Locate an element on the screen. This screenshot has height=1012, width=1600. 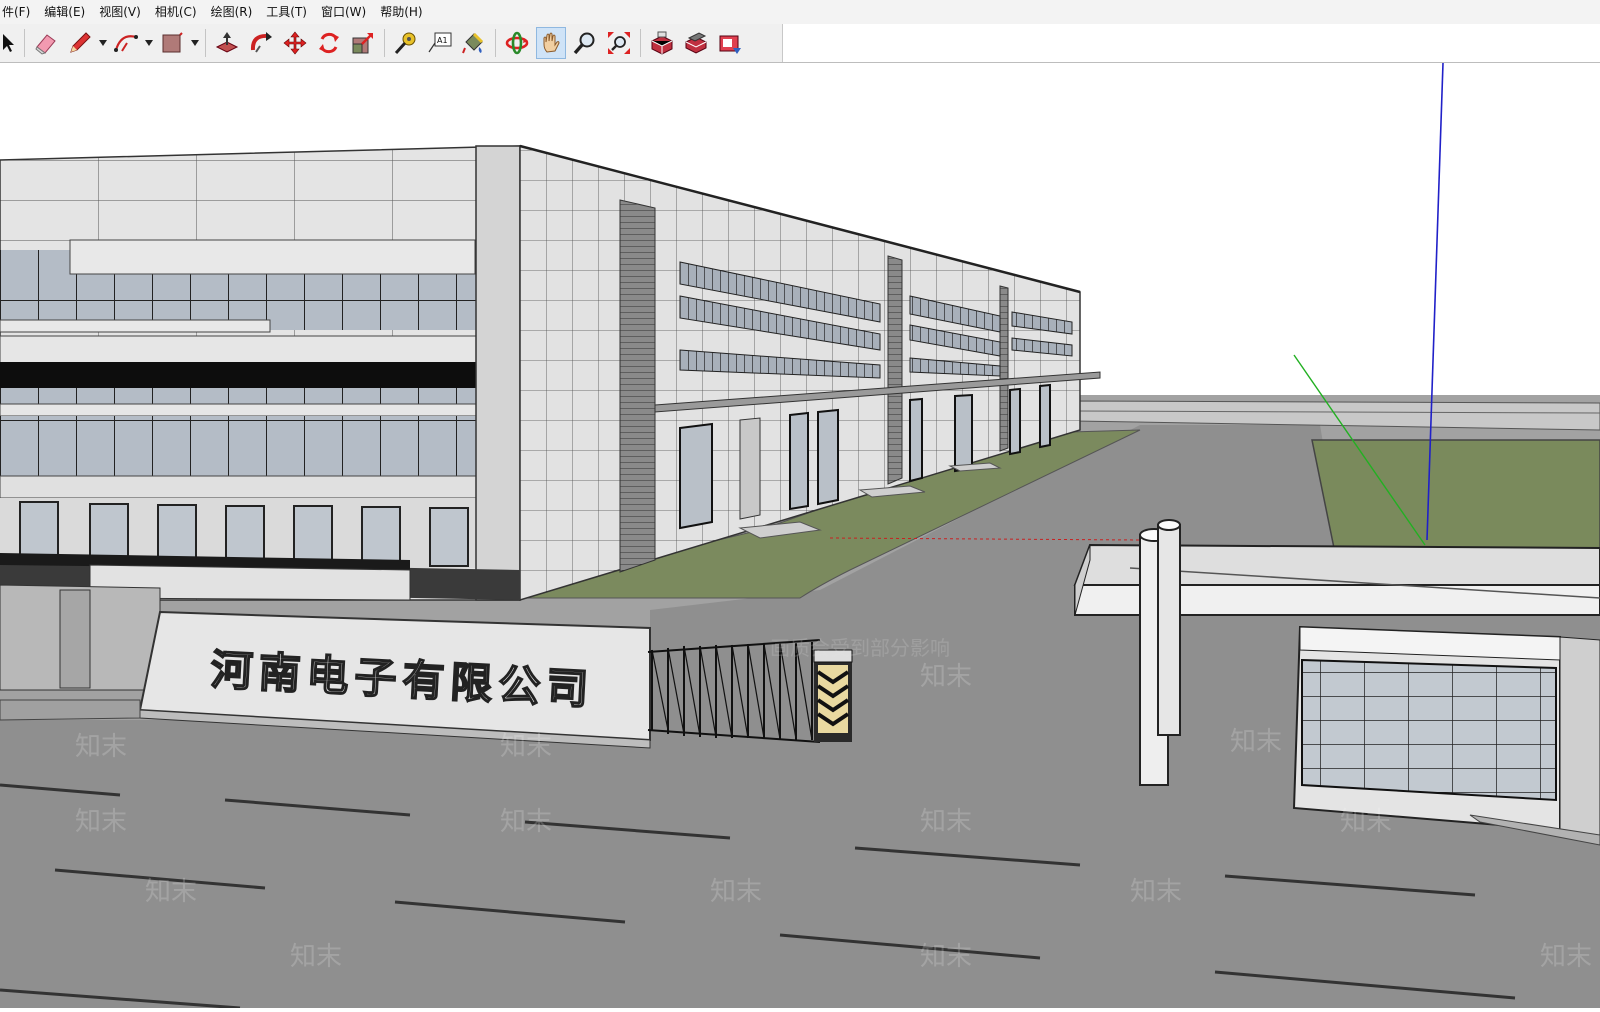
menu-draw: 绘图(R) is located at coordinates (232, 12).